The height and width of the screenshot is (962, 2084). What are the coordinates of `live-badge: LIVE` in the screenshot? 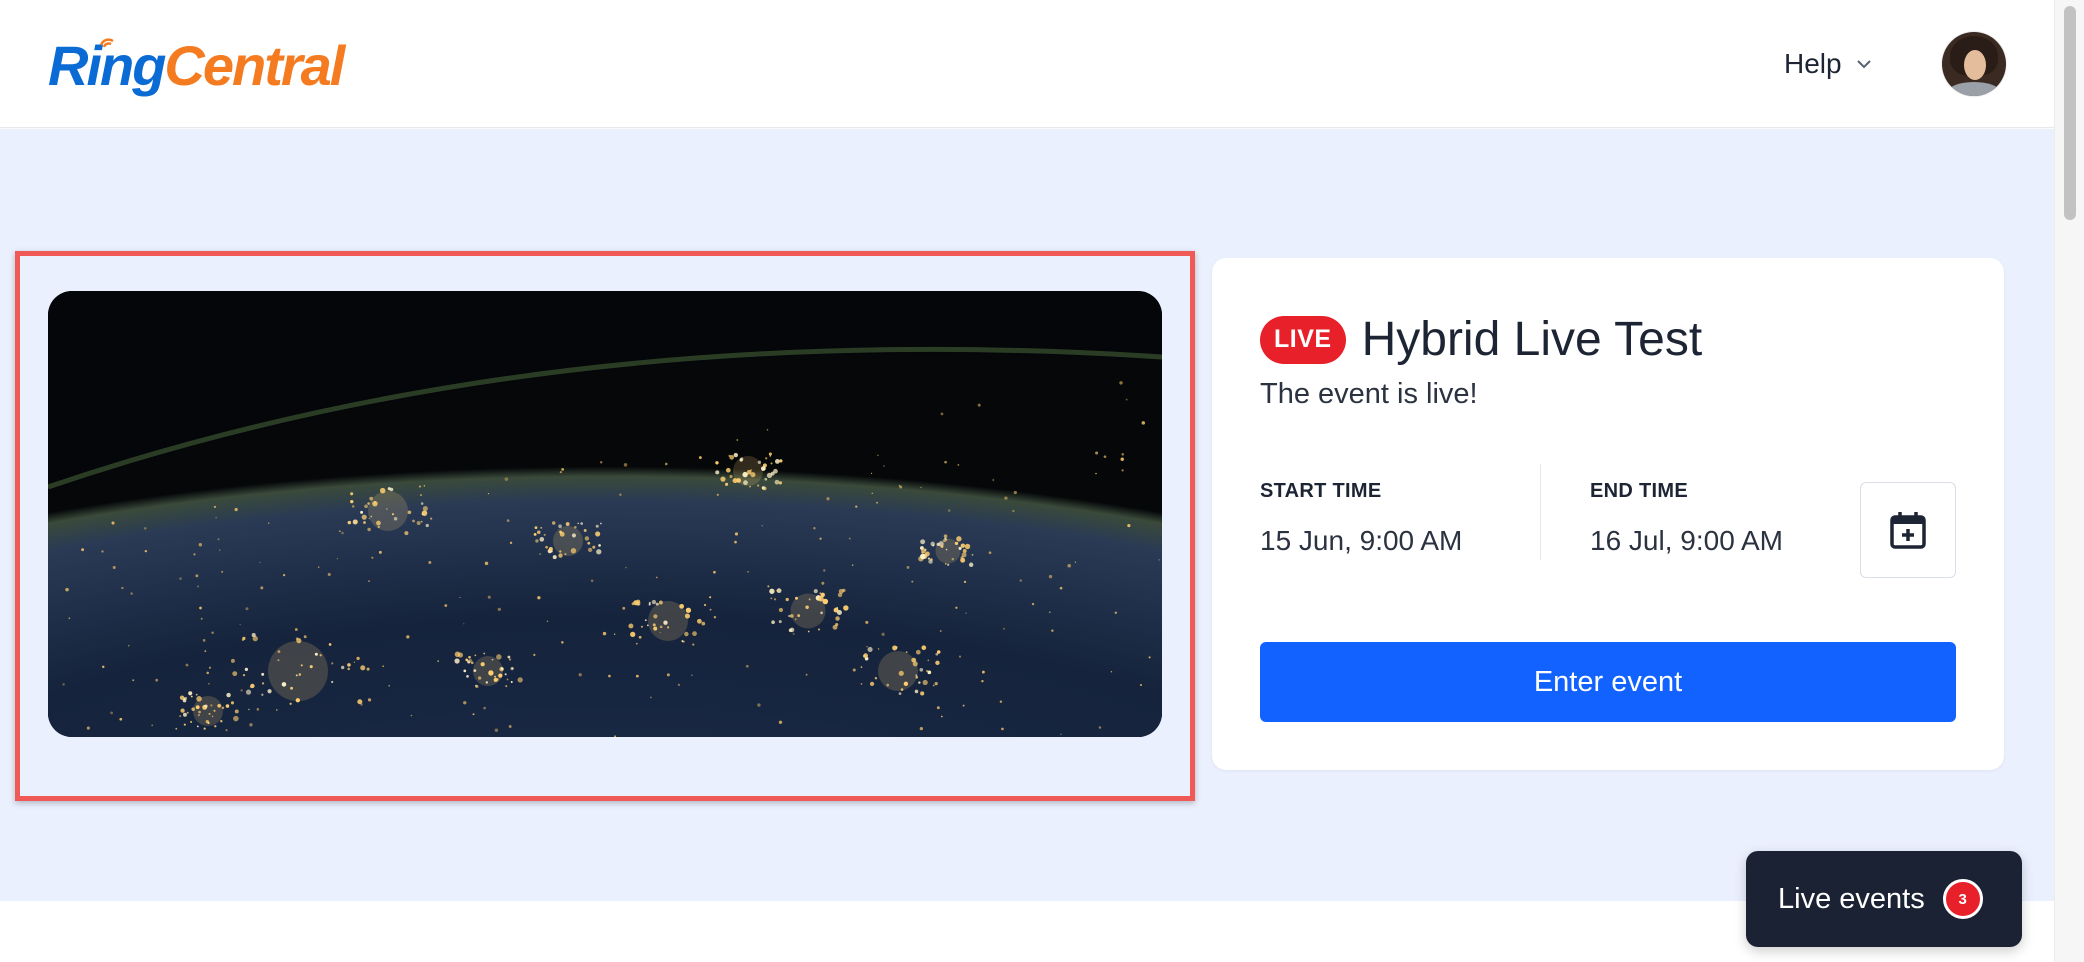 It's located at (1303, 339).